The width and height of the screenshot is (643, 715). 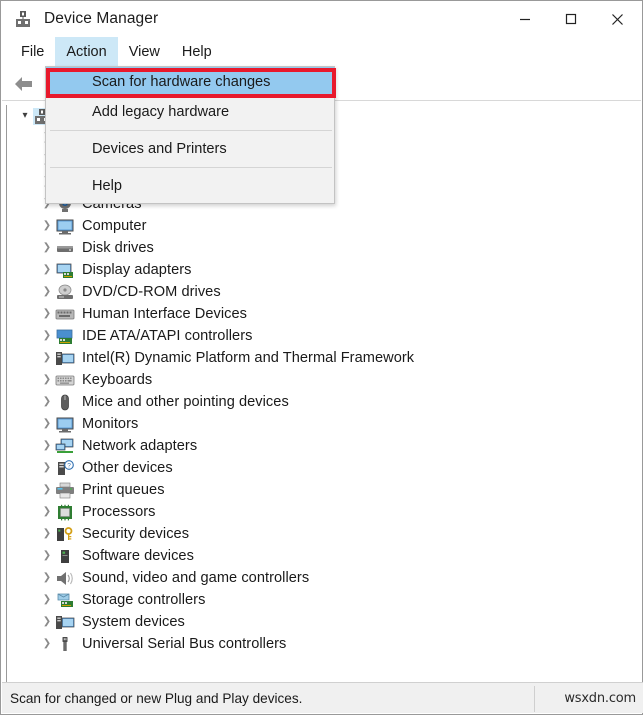 What do you see at coordinates (197, 52) in the screenshot?
I see `menu-help: Help` at bounding box center [197, 52].